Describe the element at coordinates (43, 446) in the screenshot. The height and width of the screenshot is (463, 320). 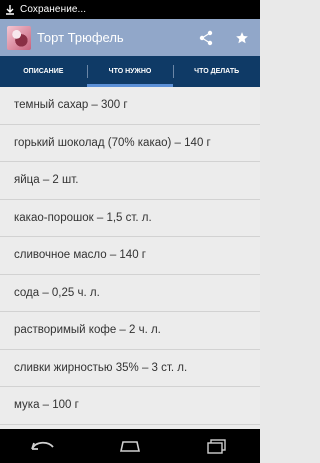
I see `back-icon` at that location.